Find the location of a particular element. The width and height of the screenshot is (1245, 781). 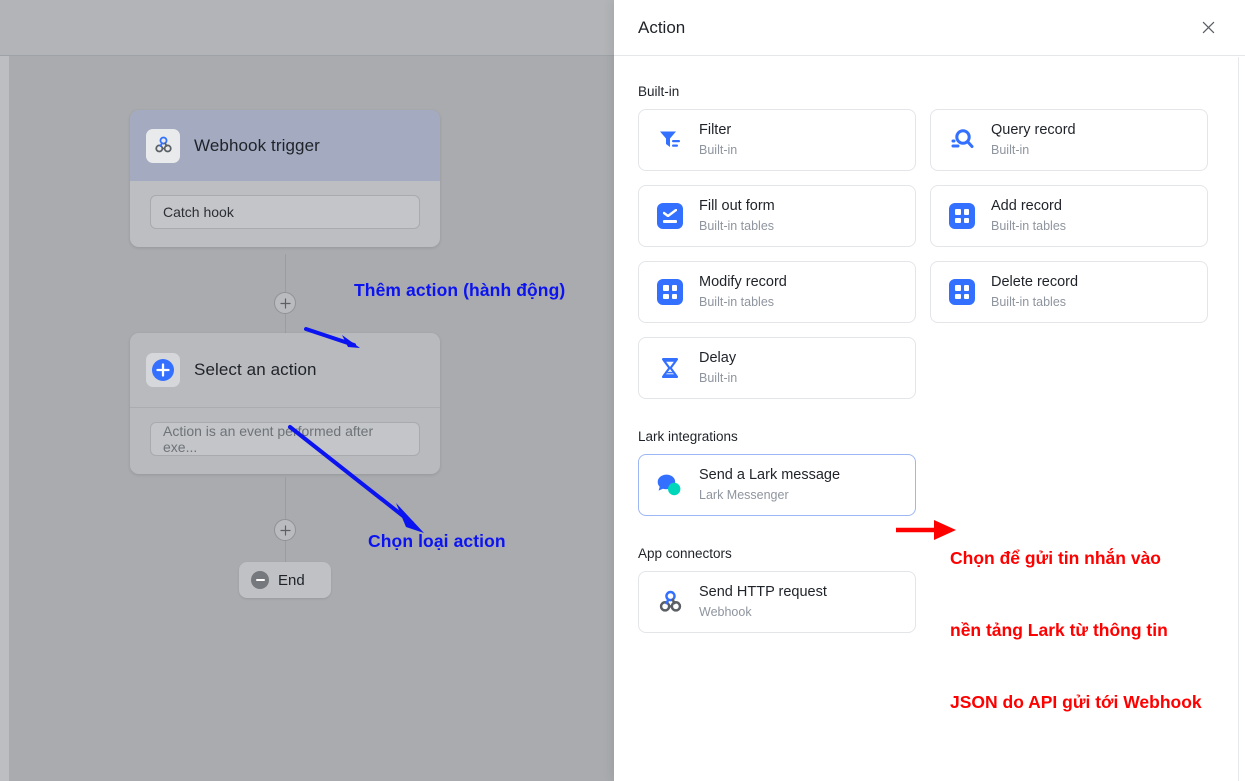

action-card-delete-record: Delete record Built-in tables is located at coordinates (1069, 292).